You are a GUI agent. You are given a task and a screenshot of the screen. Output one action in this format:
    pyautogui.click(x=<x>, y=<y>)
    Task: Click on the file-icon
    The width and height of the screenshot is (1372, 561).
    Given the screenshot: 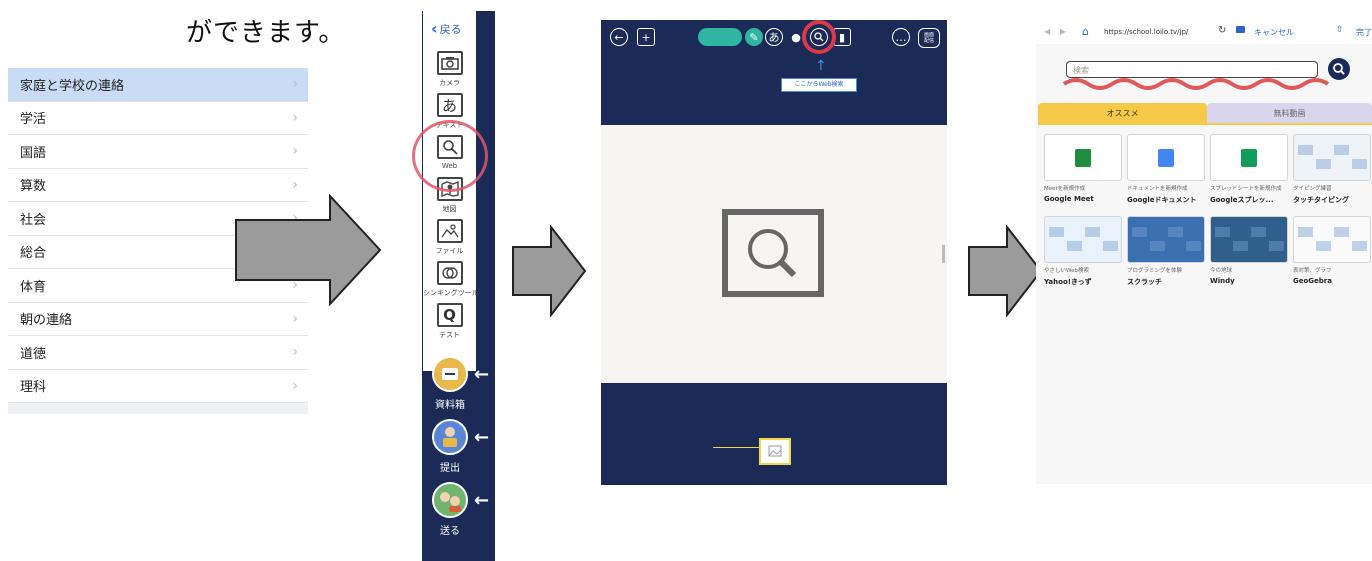 What is the action you would take?
    pyautogui.click(x=449, y=231)
    